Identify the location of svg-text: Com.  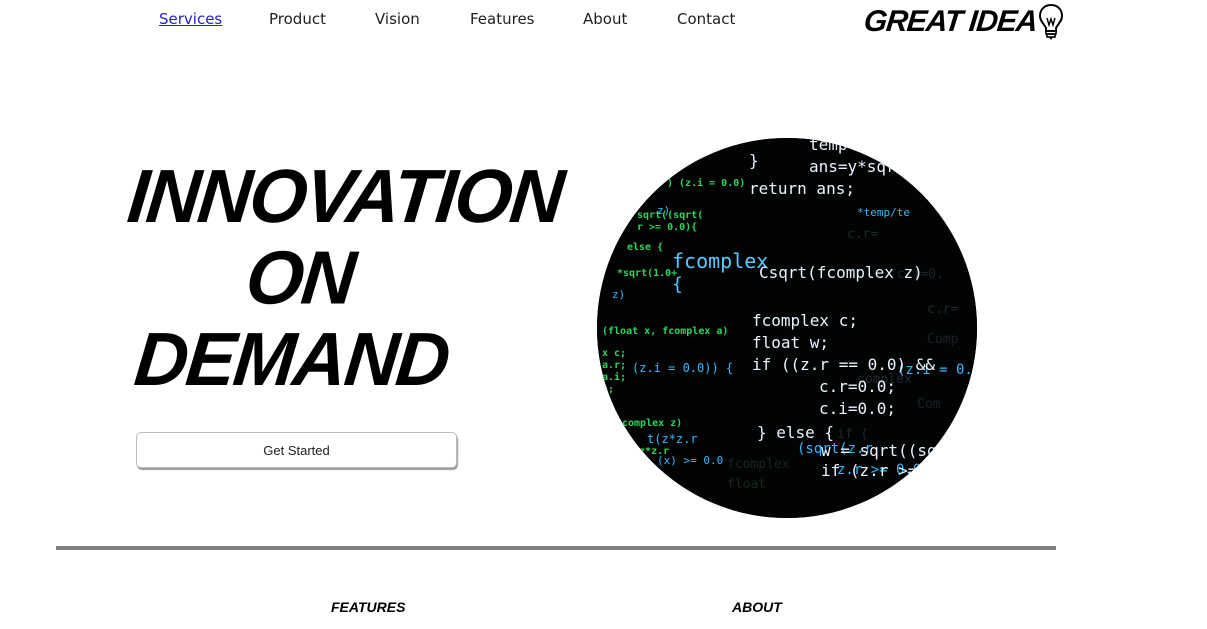
(929, 404).